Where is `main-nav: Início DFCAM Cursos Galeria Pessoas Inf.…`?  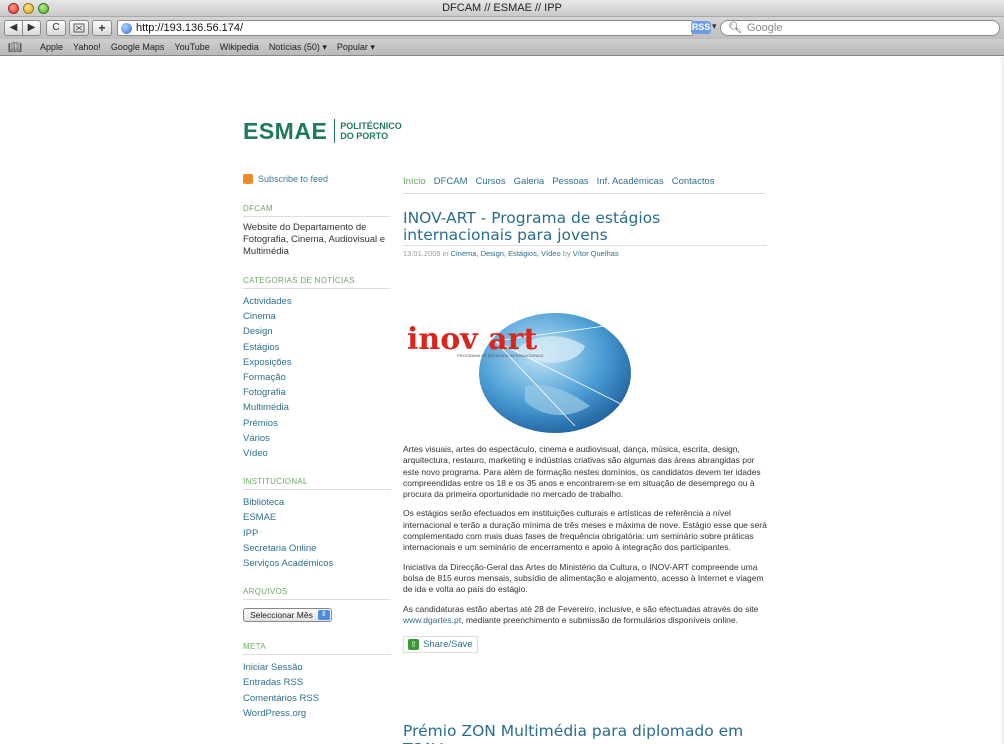 main-nav: Início DFCAM Cursos Galeria Pessoas Inf.… is located at coordinates (584, 185).